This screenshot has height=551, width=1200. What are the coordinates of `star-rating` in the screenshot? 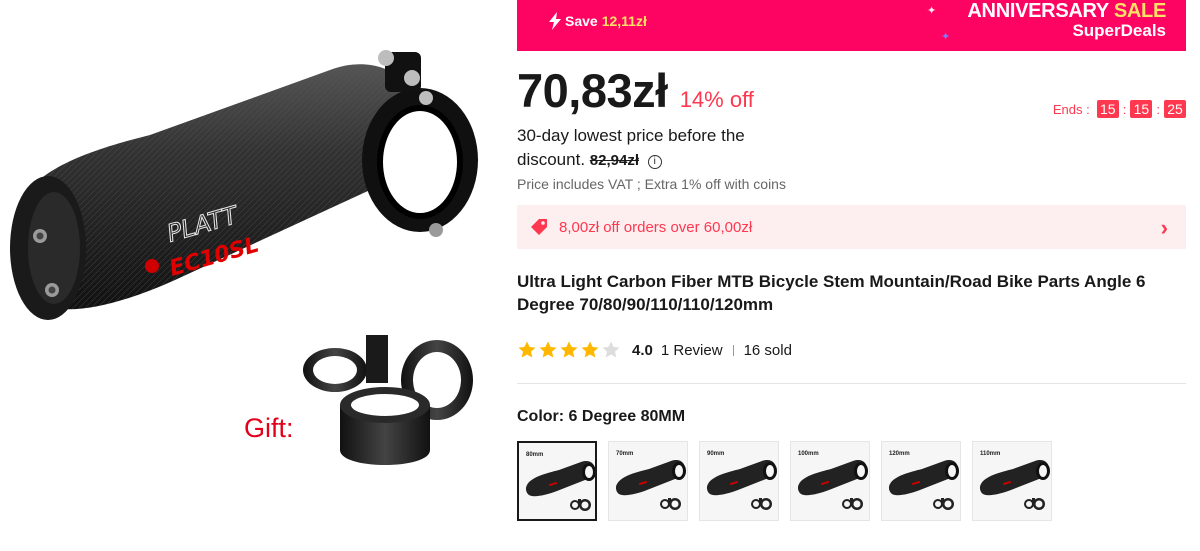 It's located at (569, 350).